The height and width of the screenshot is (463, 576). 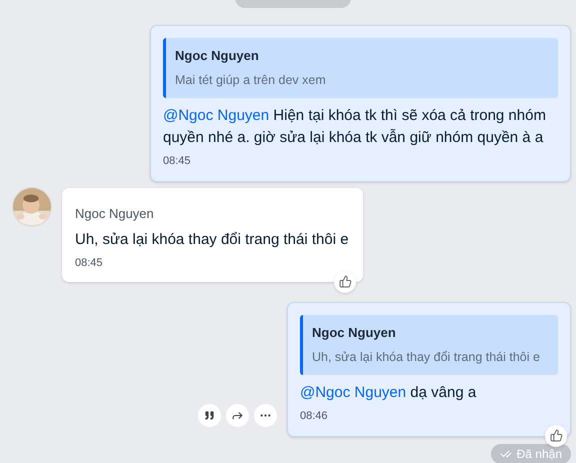 I want to click on status-text: Đã nhận, so click(x=539, y=454).